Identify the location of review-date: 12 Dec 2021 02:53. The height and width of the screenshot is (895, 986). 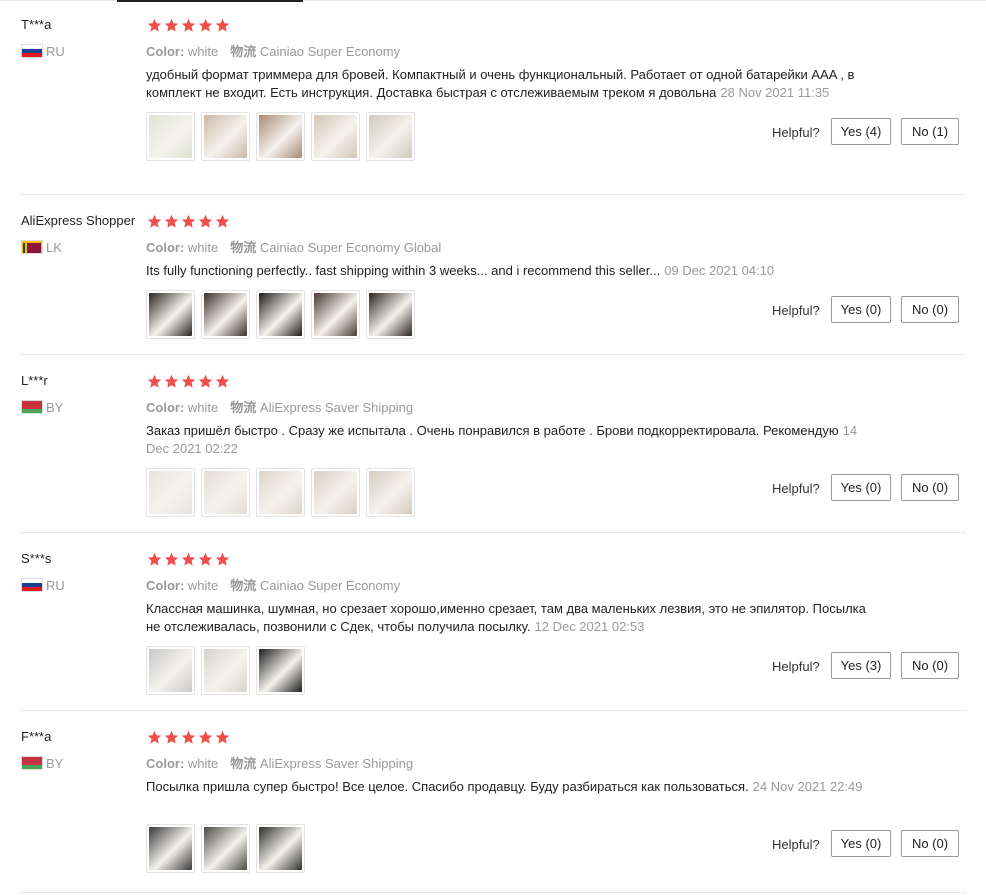
(589, 626).